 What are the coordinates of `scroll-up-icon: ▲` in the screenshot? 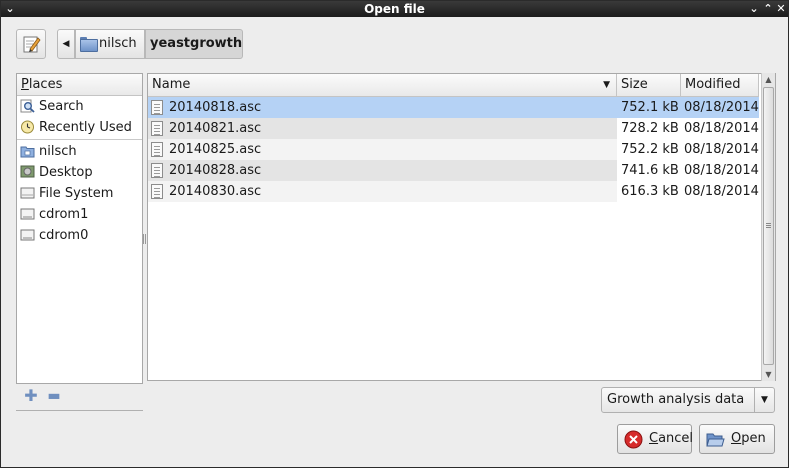 It's located at (768, 79).